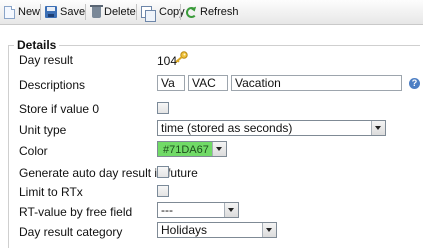  I want to click on delete-label: Delete, so click(120, 12).